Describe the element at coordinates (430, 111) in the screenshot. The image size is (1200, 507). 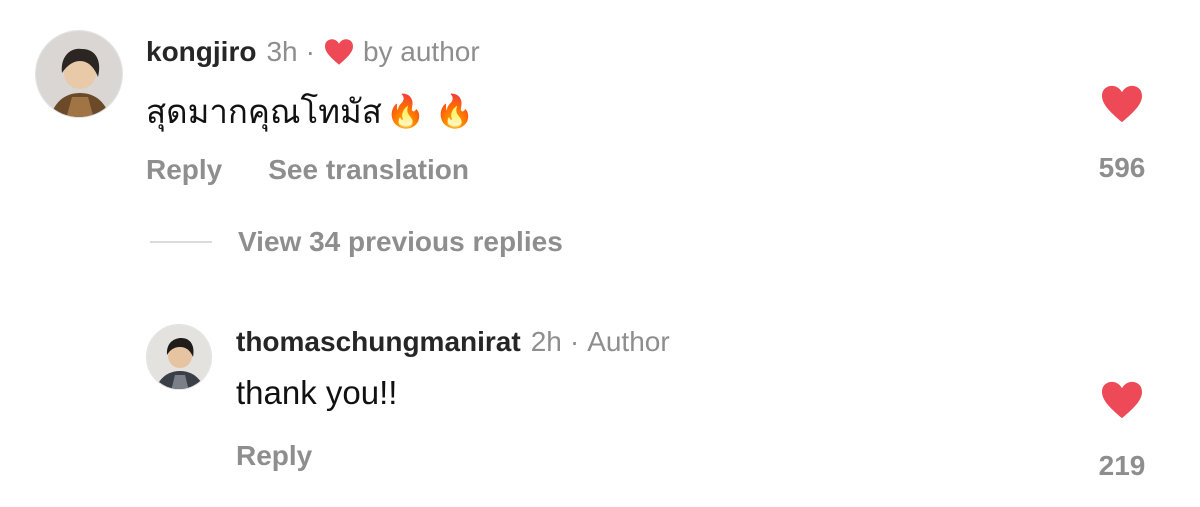
I see `fire-emoji: 🔥 🔥` at that location.